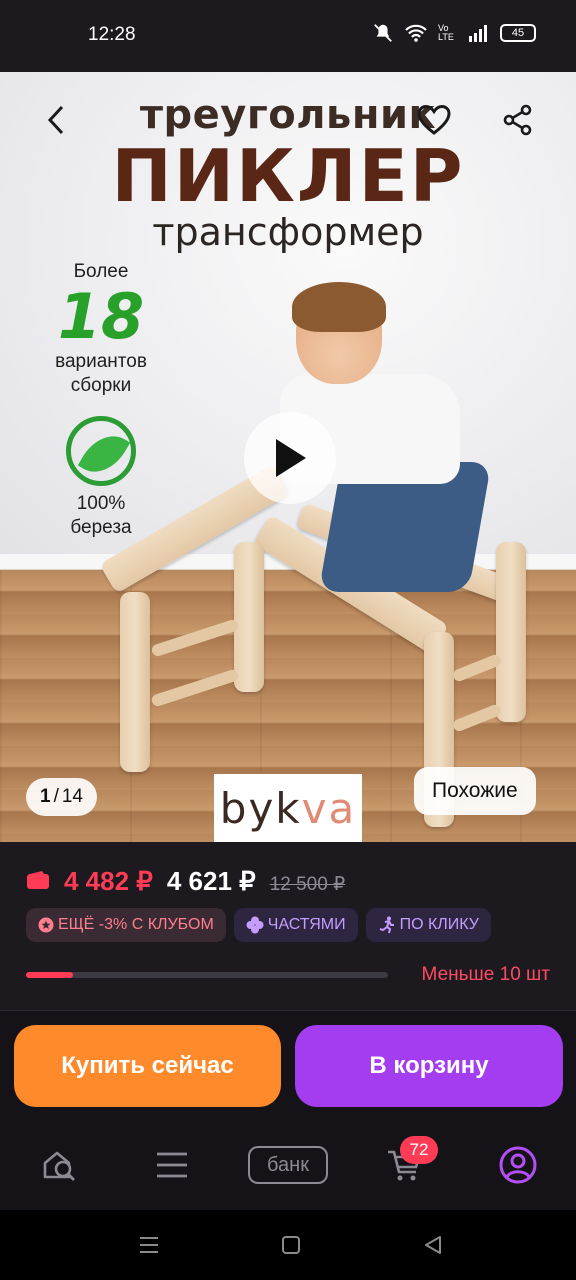 This screenshot has width=576, height=1280. I want to click on back-nav-button, so click(433, 1245).